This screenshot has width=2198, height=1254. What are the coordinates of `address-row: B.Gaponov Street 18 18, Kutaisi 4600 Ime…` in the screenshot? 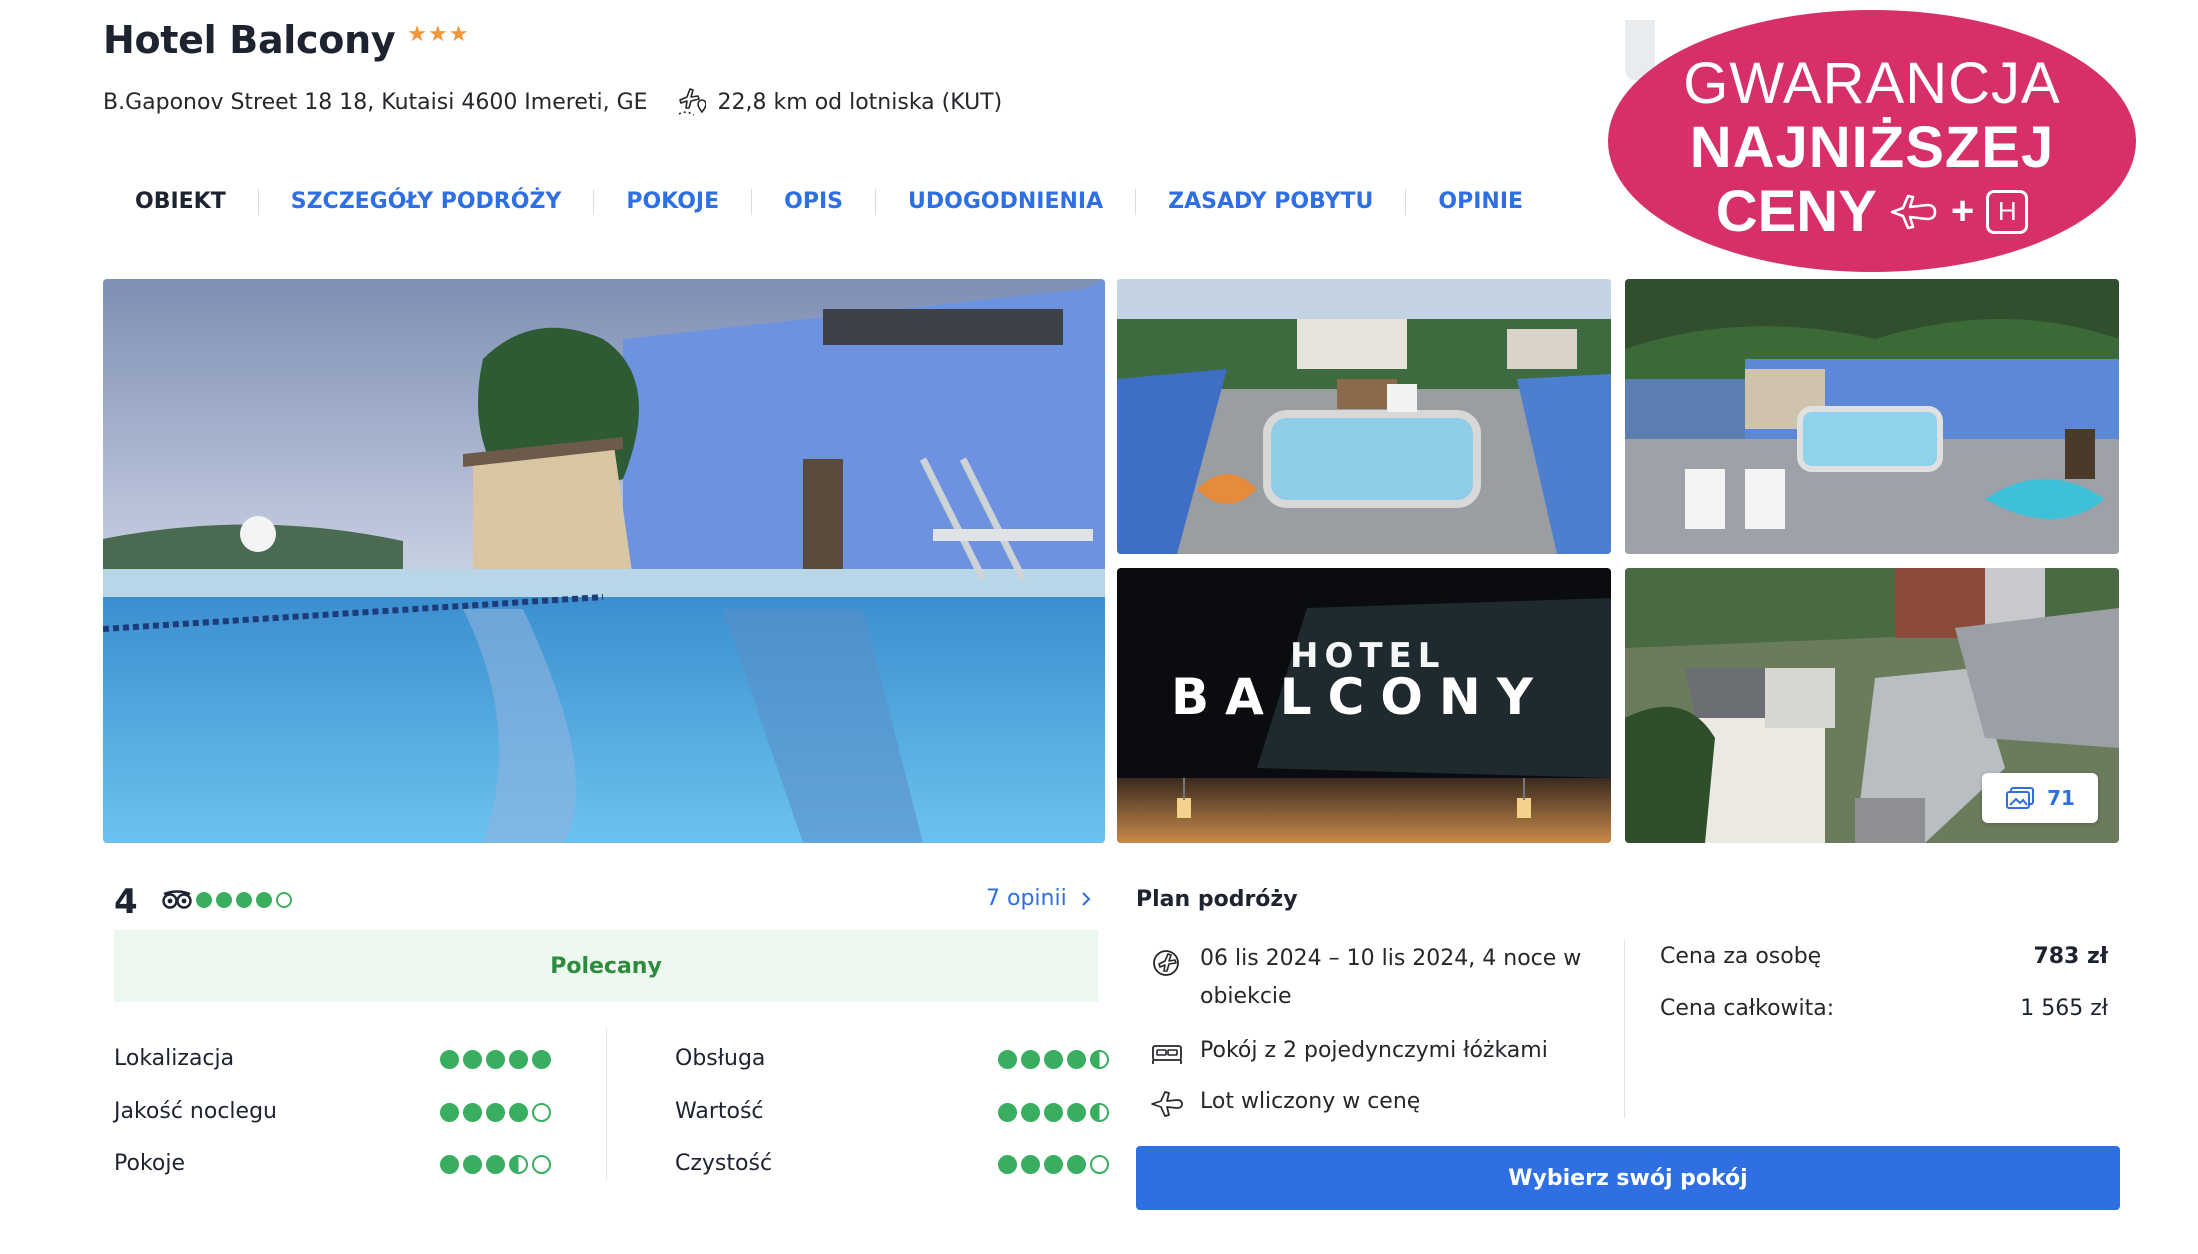 It's located at (552, 102).